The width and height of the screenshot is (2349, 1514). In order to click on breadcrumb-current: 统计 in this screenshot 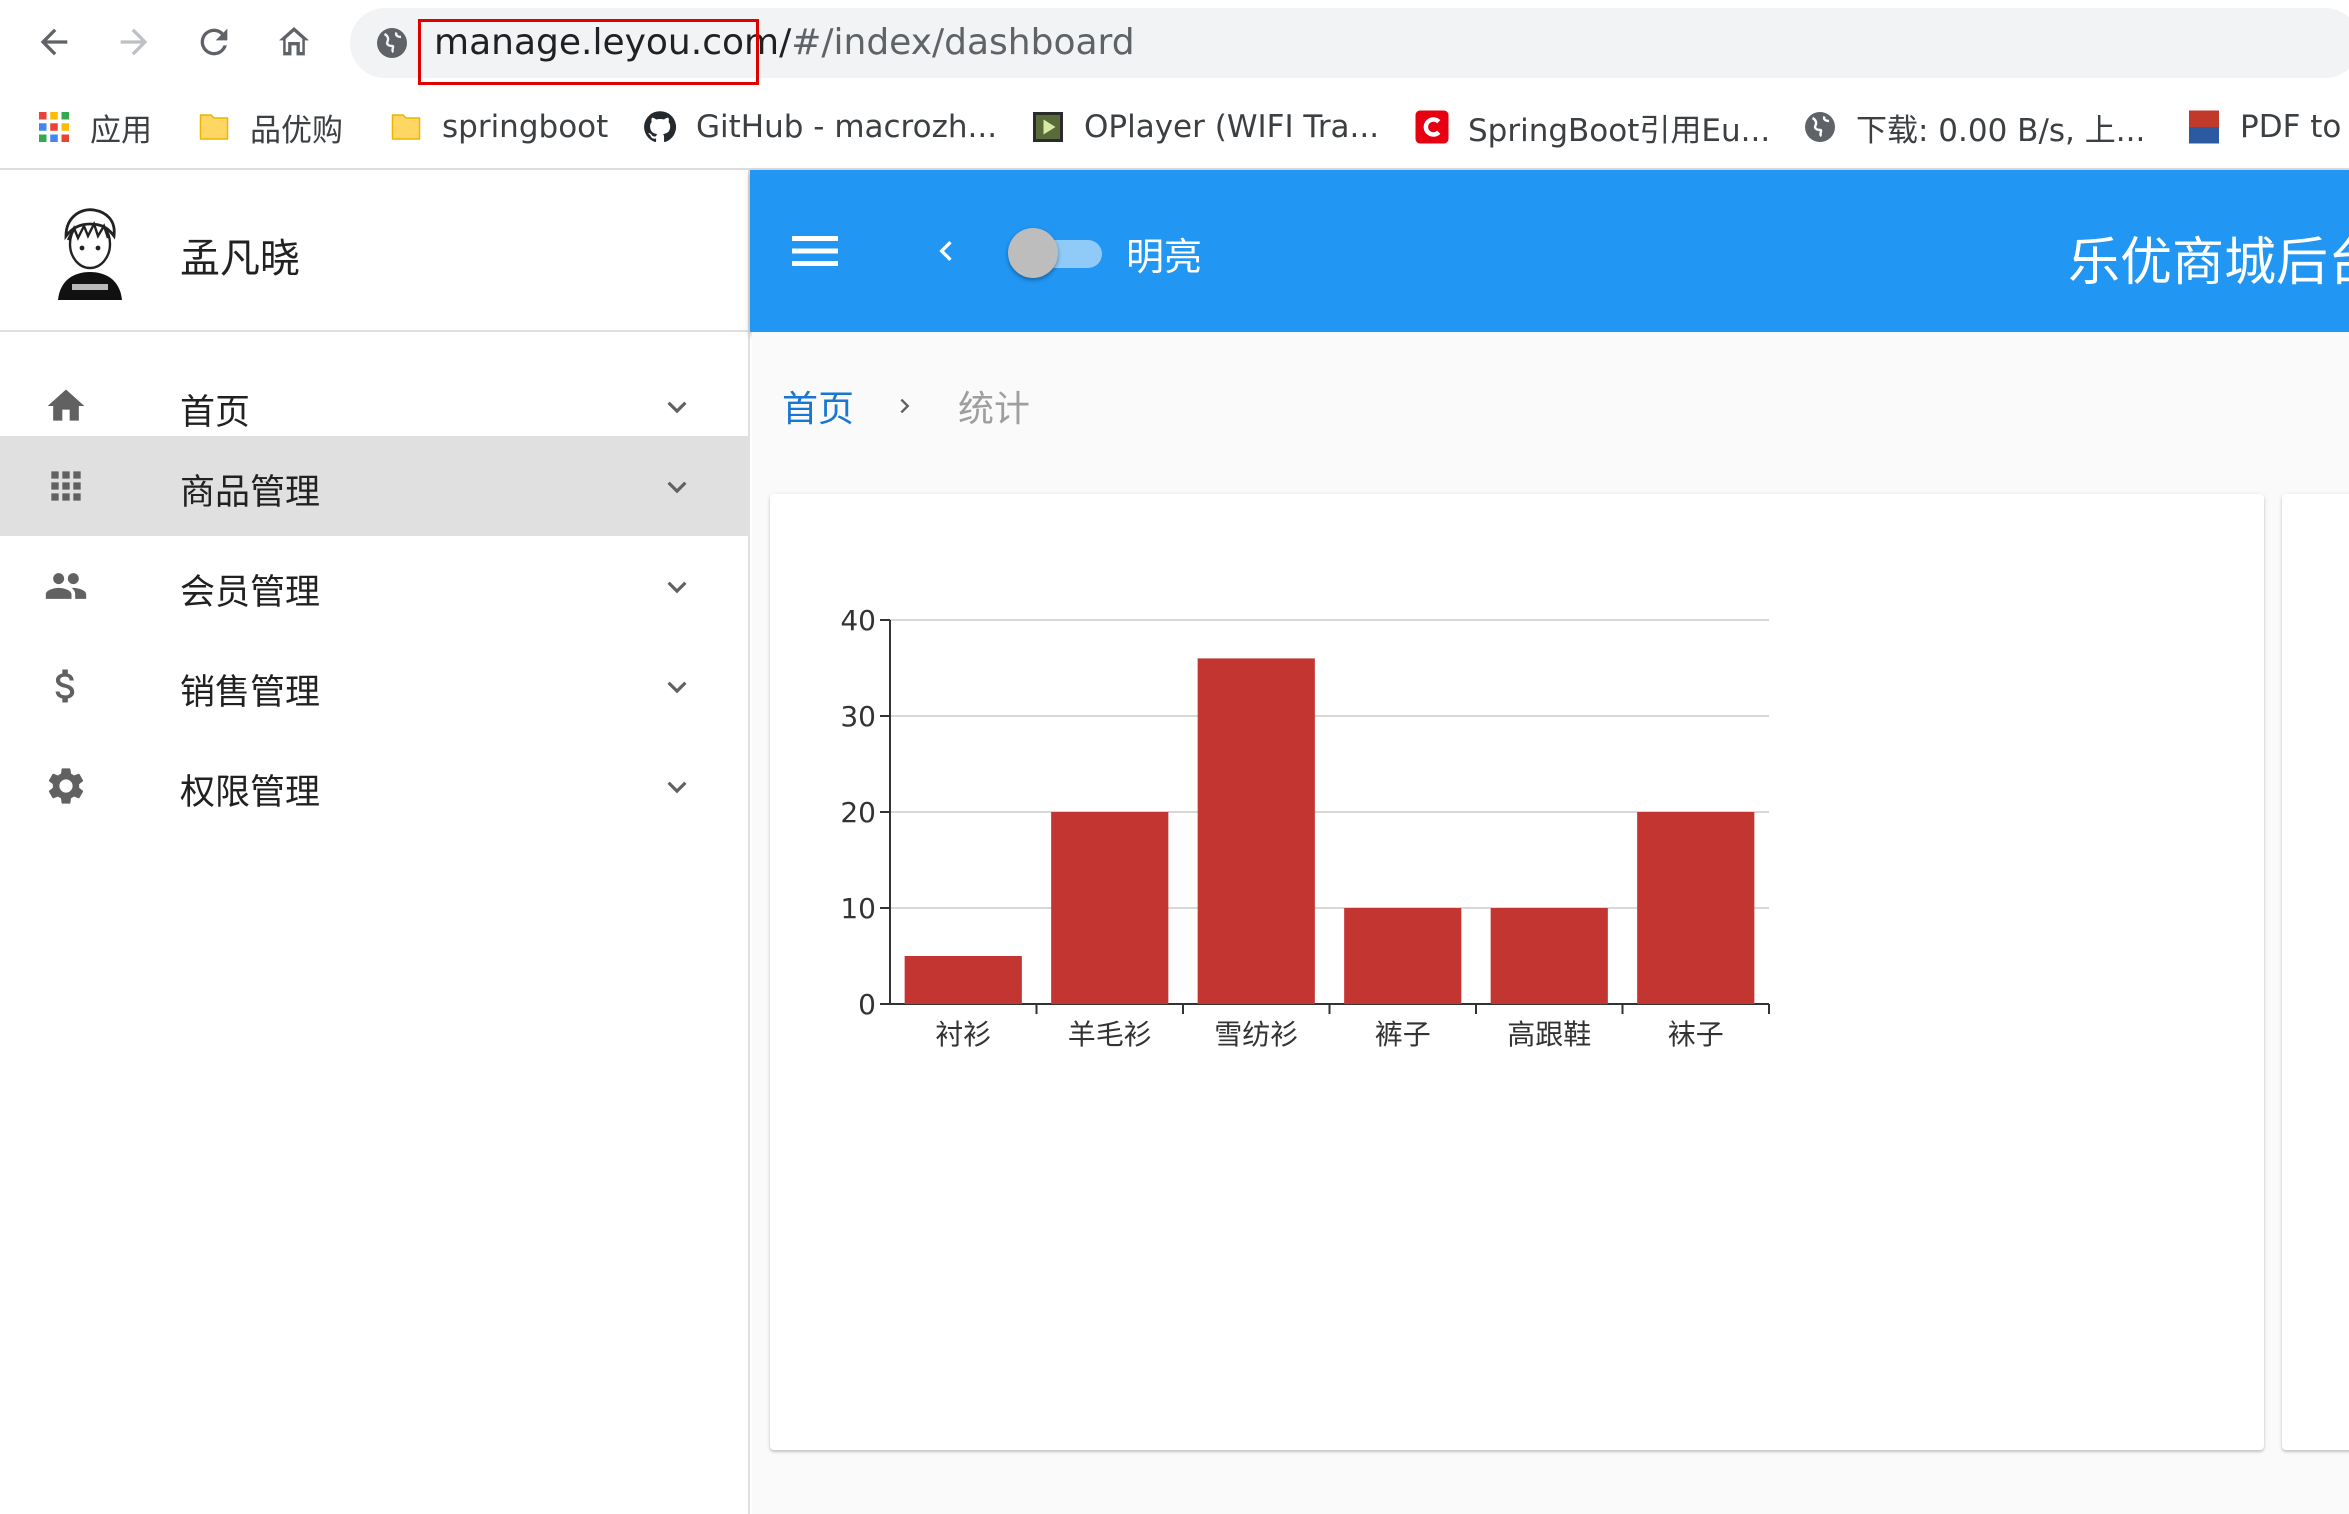, I will do `click(994, 409)`.